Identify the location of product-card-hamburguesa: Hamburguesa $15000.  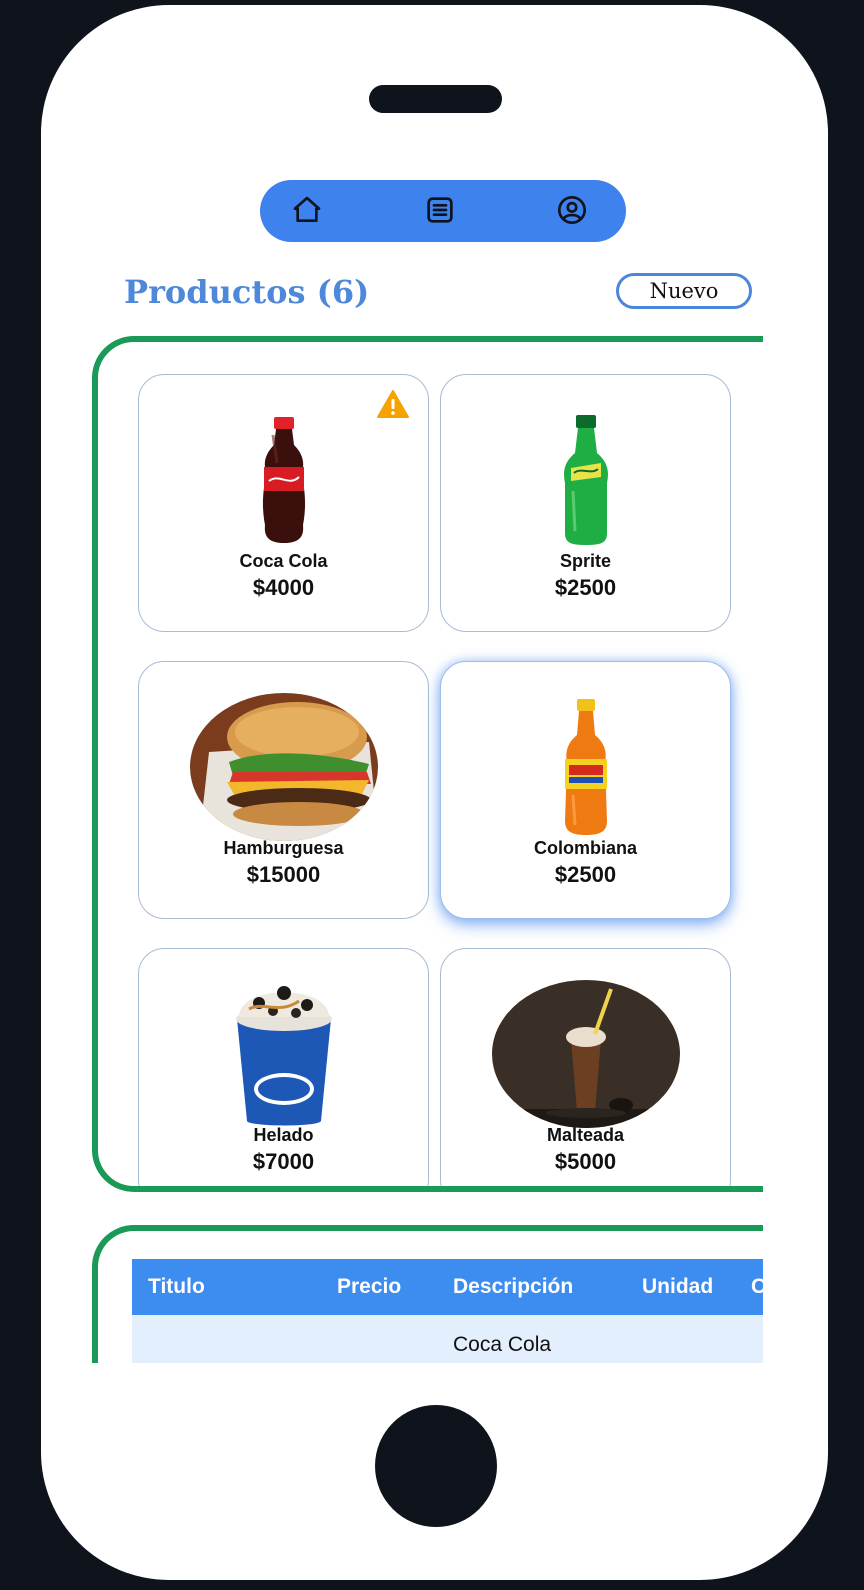
(283, 790).